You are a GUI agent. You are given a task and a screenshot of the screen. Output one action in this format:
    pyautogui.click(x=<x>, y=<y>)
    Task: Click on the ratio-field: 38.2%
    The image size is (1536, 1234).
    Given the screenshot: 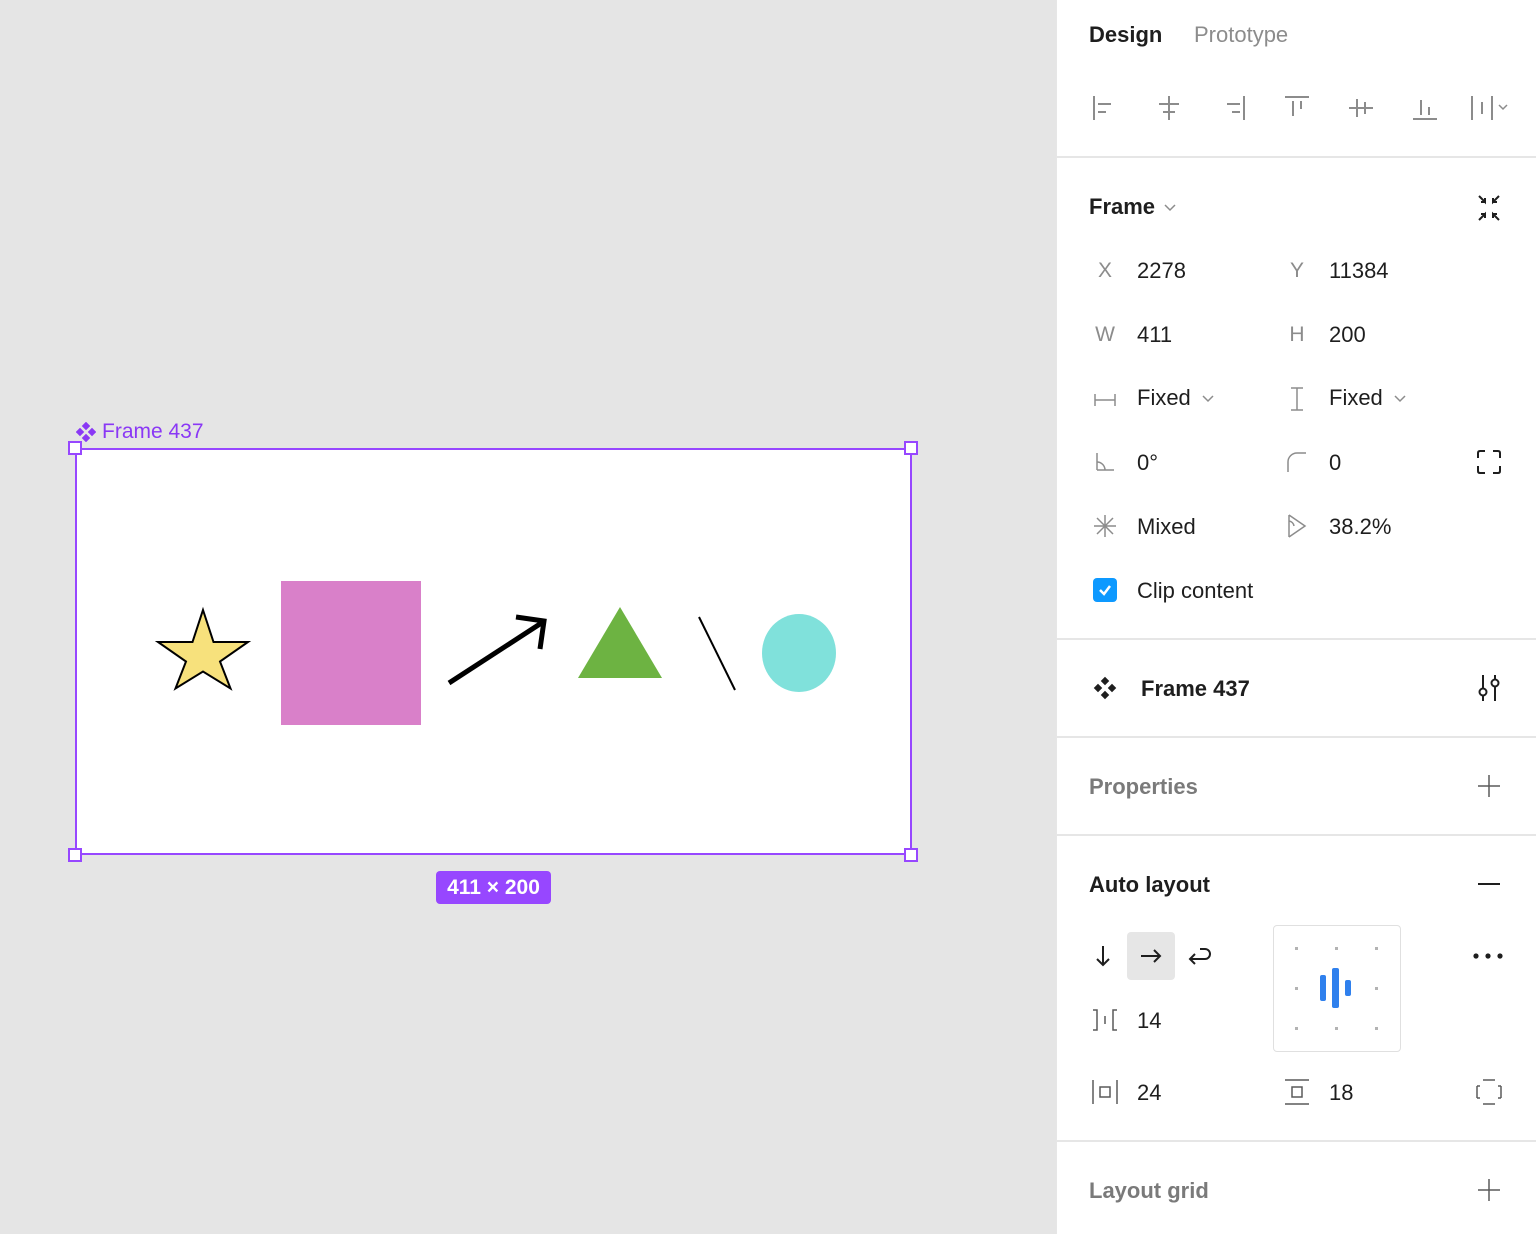 What is the action you would take?
    pyautogui.click(x=1360, y=527)
    